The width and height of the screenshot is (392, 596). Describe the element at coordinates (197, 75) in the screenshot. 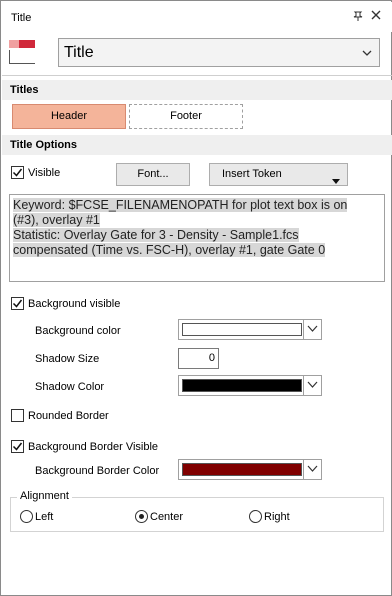

I see `divider` at that location.